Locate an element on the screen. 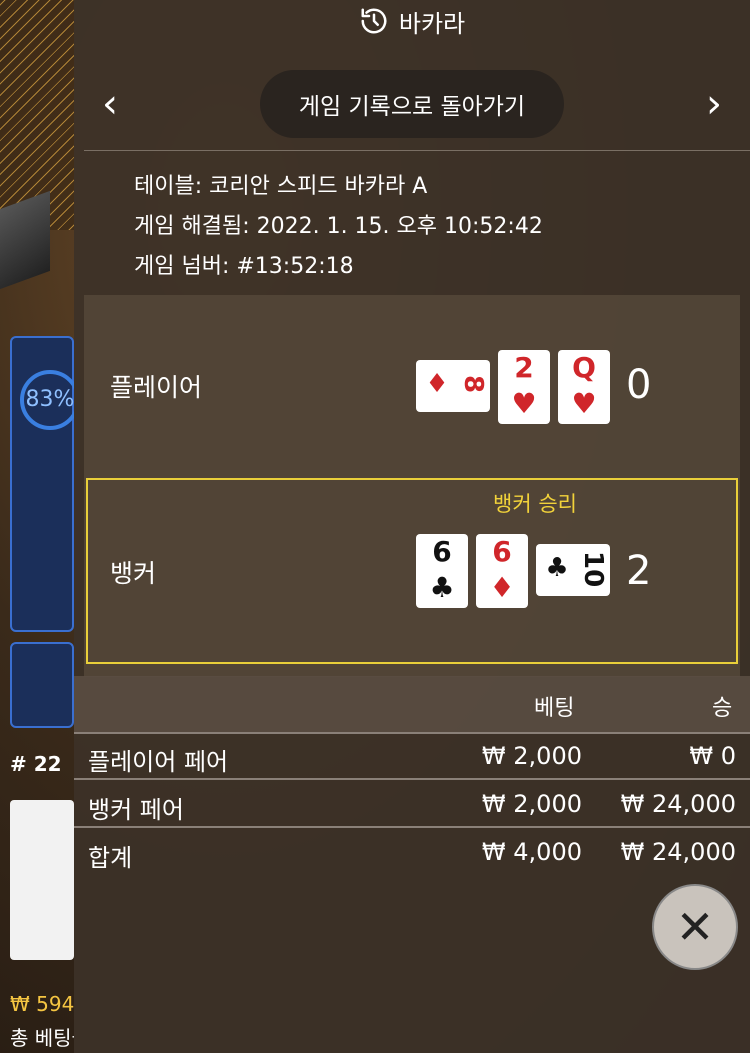  close-button: ✕ is located at coordinates (695, 927).